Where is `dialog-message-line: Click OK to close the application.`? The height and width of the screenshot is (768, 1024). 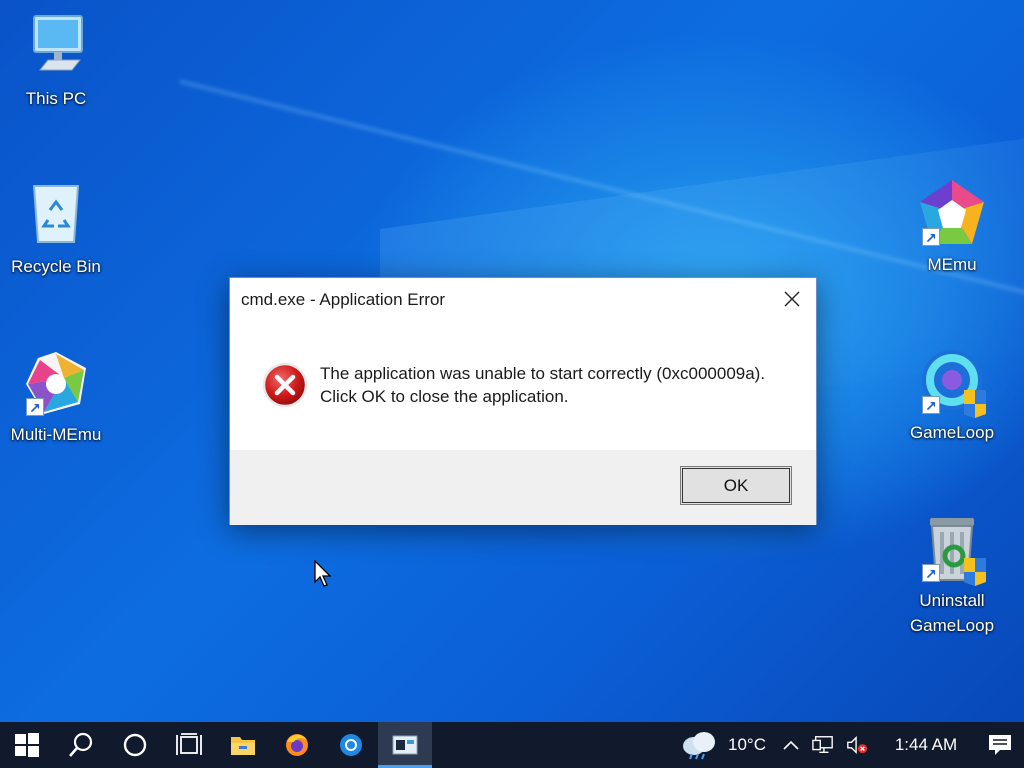
dialog-message-line: Click OK to close the application. is located at coordinates (444, 396).